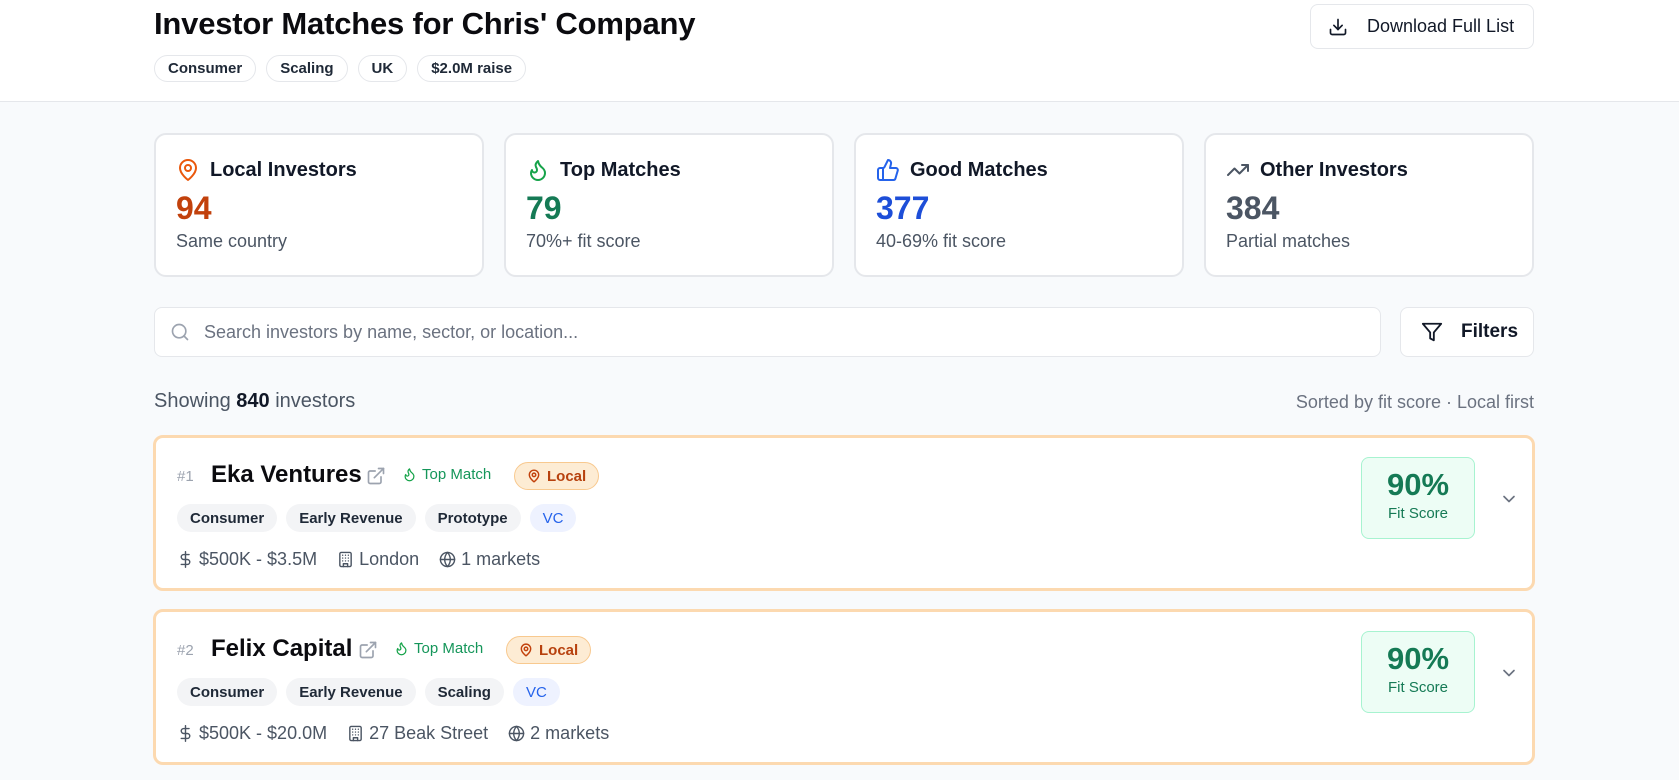 The image size is (1679, 780). I want to click on investor-tags: Consumer Early Revenue Scaling VC, so click(368, 692).